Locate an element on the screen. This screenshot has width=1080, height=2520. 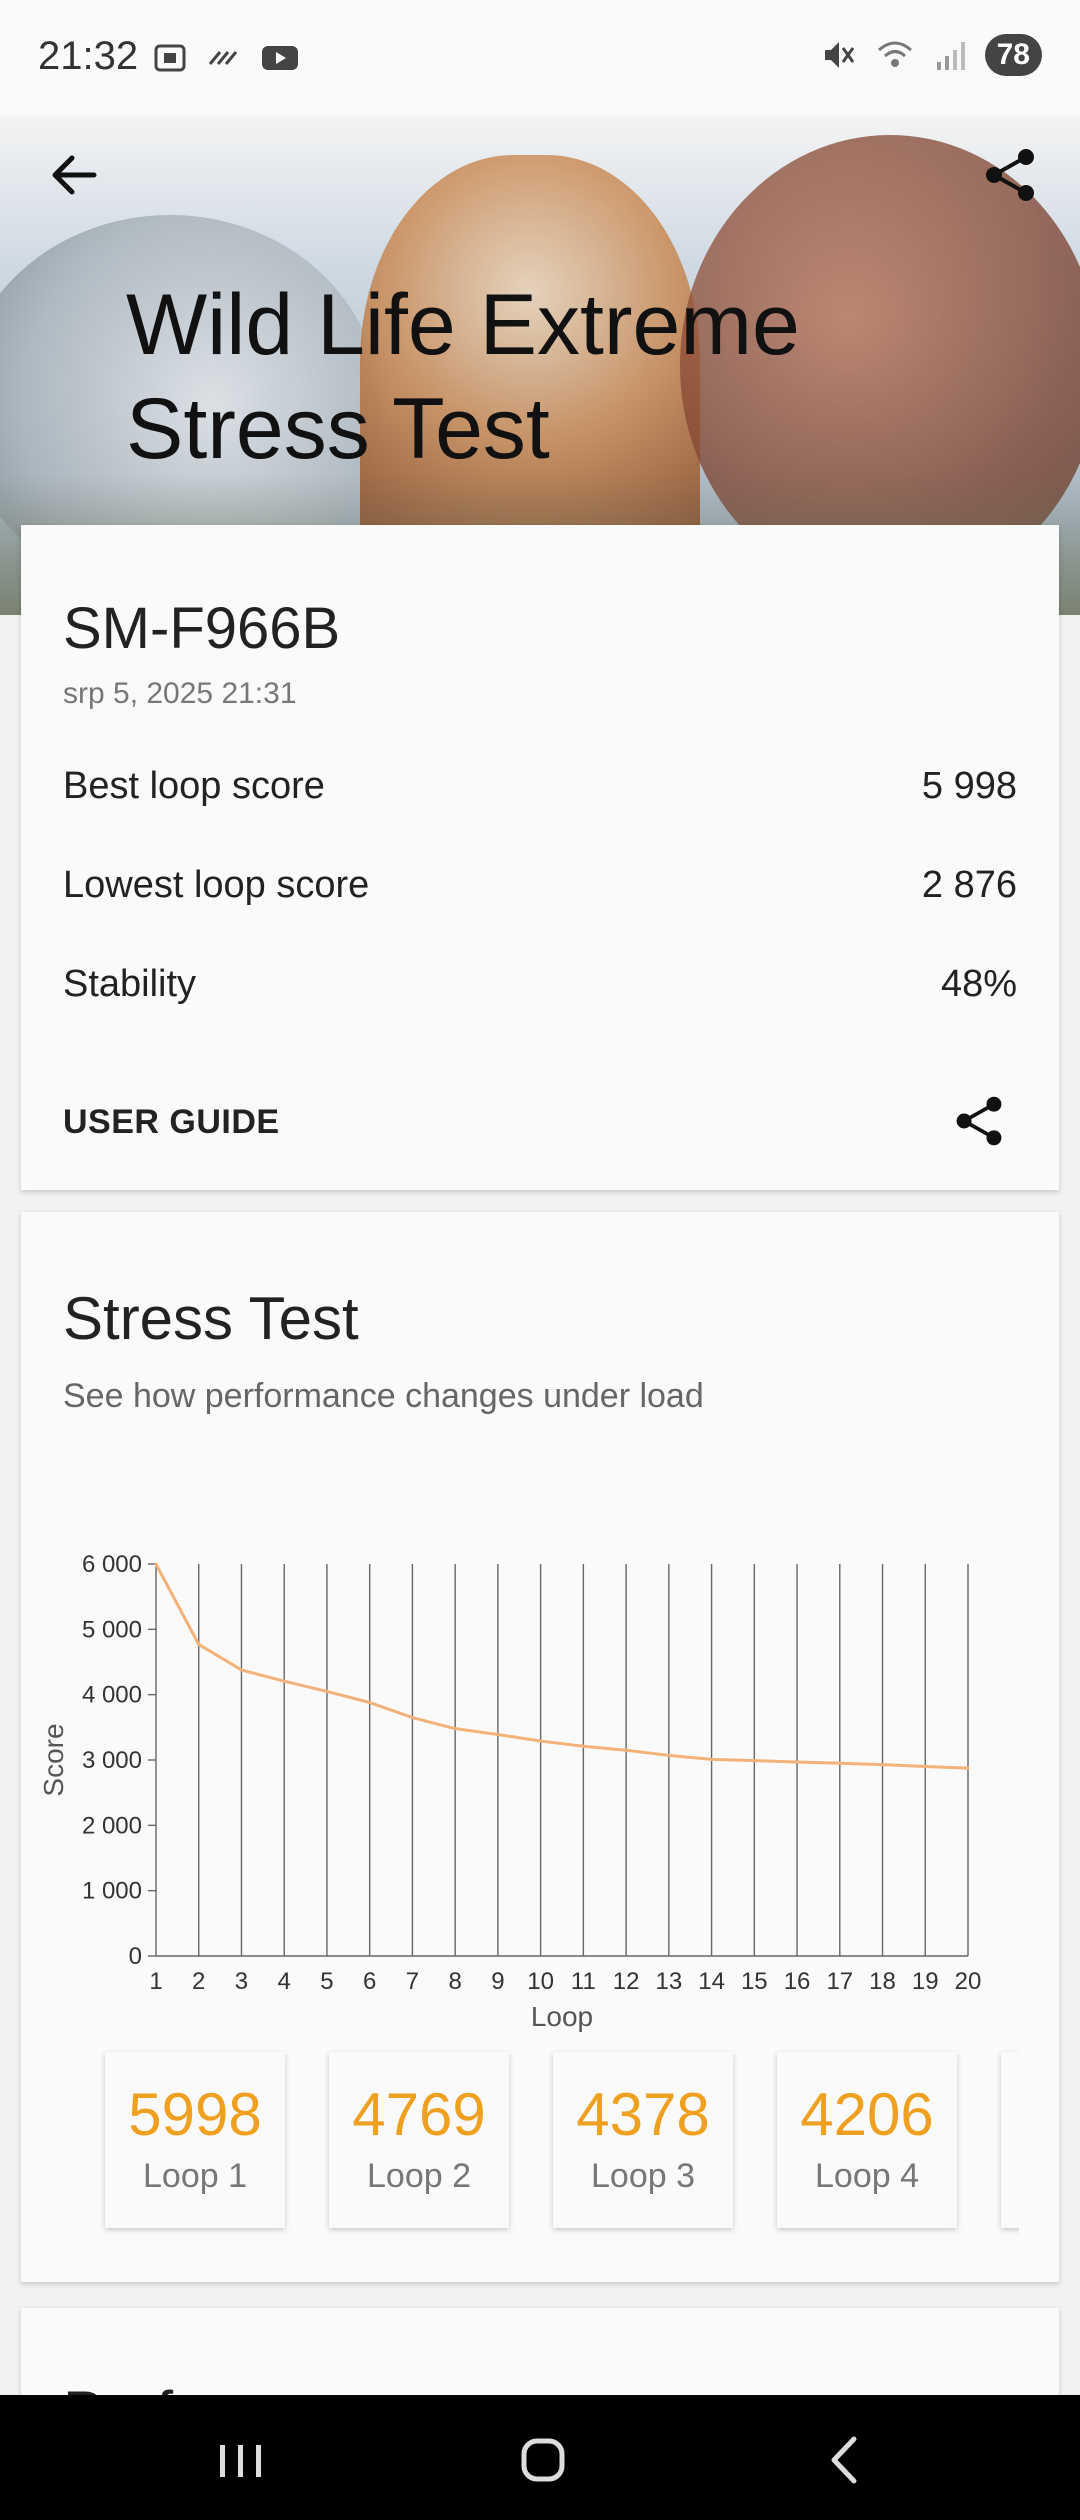
loop-score-card: 4206 Loop 4 is located at coordinates (867, 2140).